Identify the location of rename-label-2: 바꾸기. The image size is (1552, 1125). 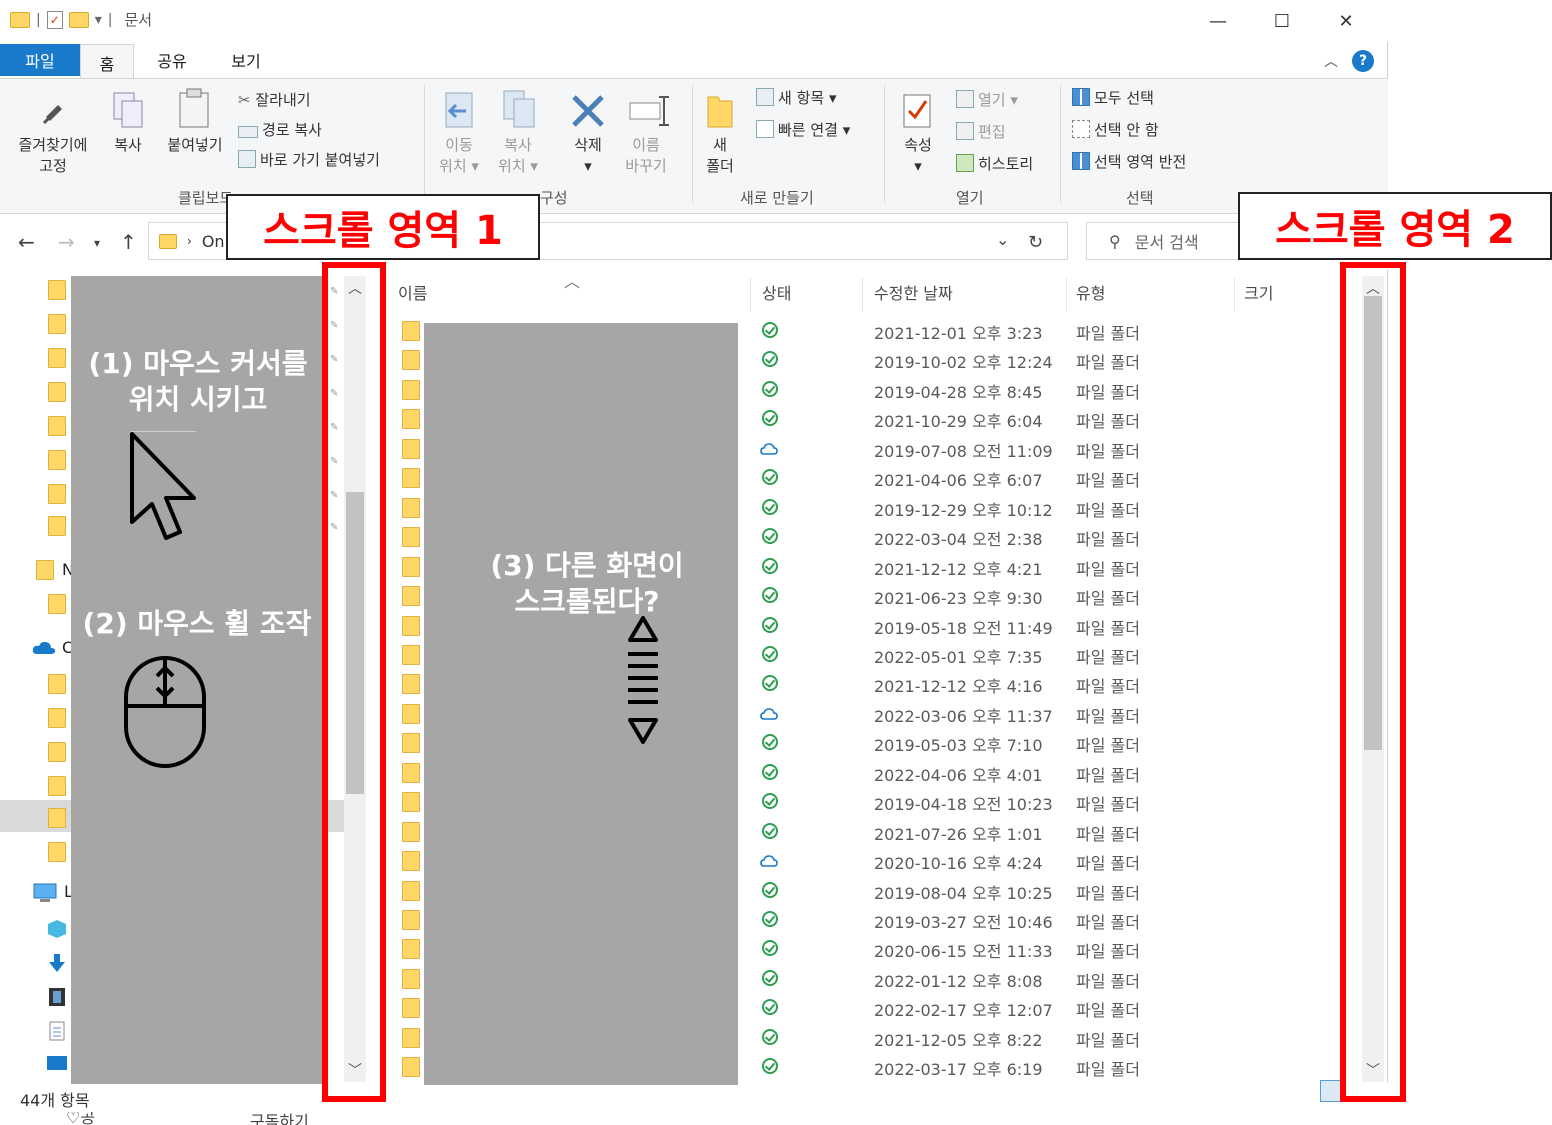
(646, 166).